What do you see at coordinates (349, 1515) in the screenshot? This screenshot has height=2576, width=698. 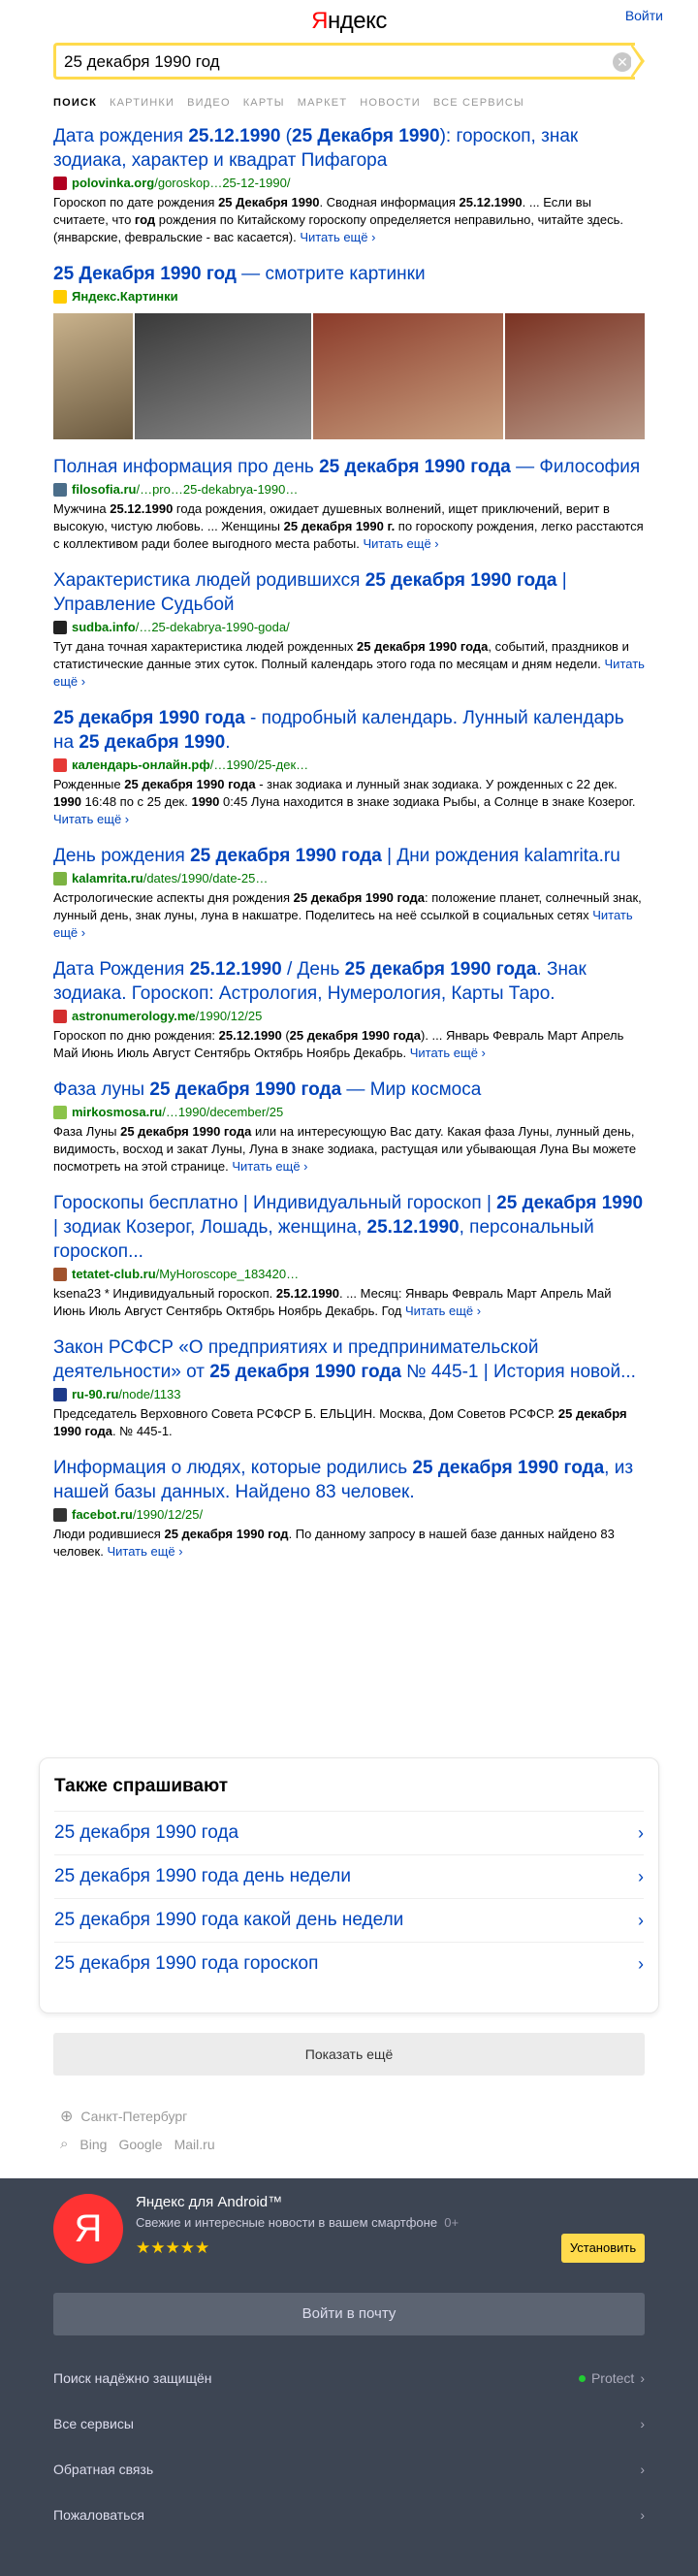 I see `result-url: facebot.ru/1990/12/25/` at bounding box center [349, 1515].